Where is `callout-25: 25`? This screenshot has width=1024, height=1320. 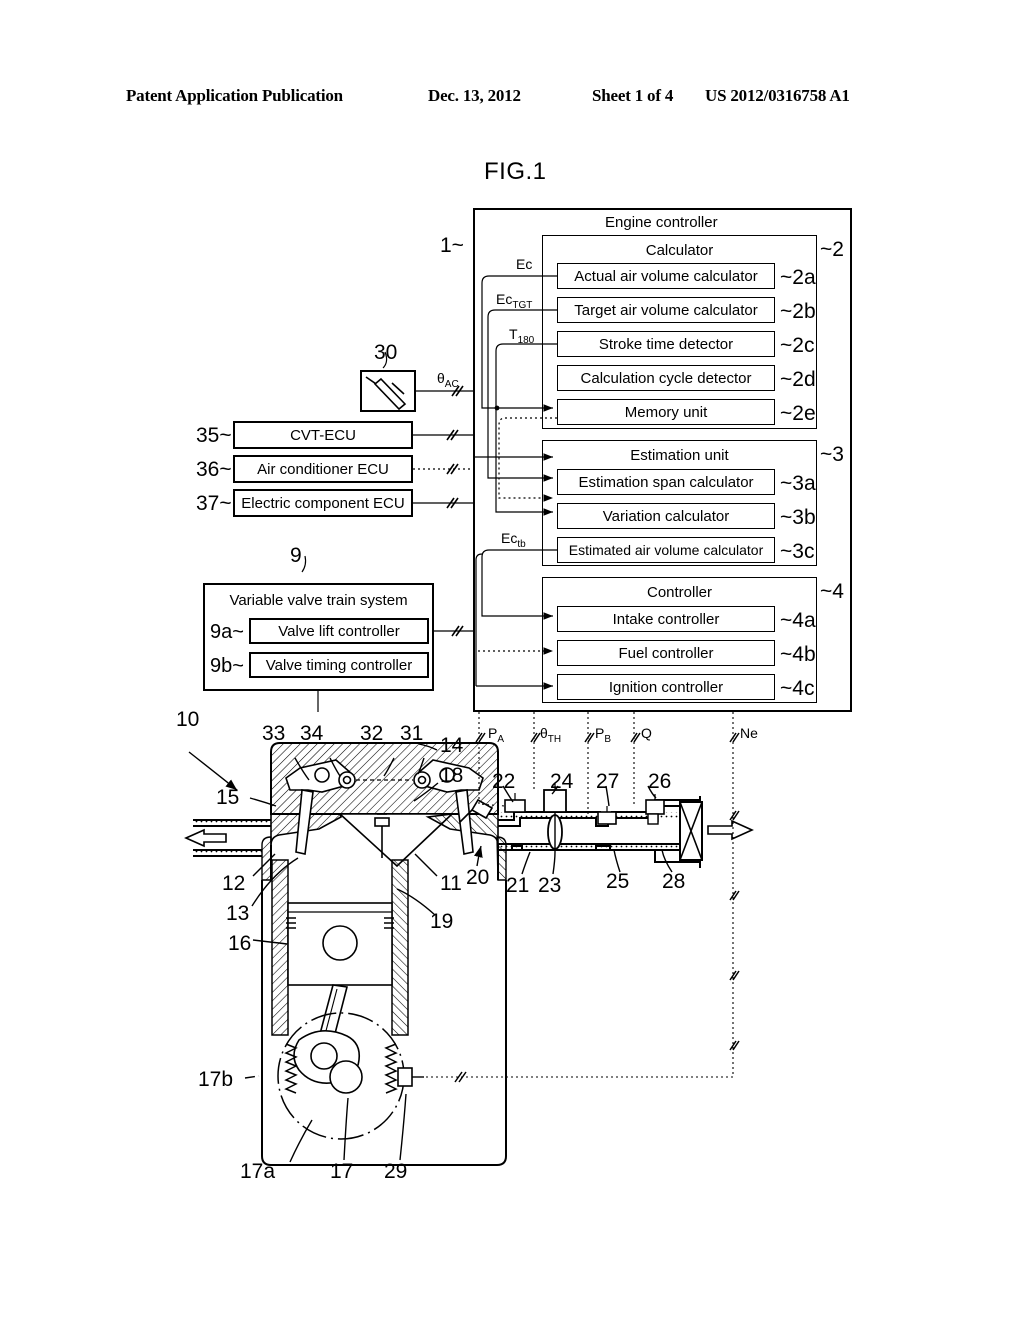 callout-25: 25 is located at coordinates (617, 881).